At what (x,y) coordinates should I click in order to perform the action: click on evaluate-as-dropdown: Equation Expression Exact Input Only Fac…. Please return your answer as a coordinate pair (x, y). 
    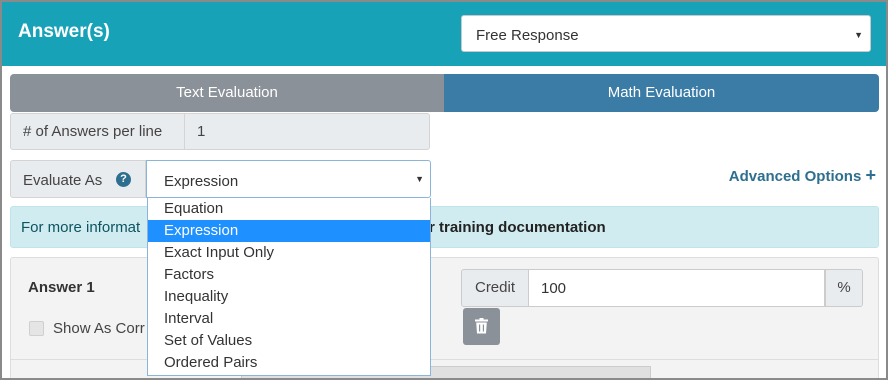
    Looking at the image, I should click on (289, 287).